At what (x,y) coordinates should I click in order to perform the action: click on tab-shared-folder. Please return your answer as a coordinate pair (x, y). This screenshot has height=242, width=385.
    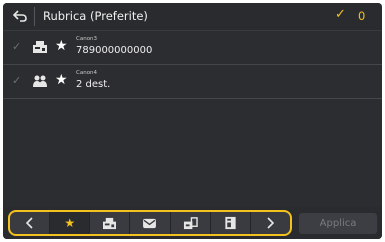
    Looking at the image, I should click on (191, 223).